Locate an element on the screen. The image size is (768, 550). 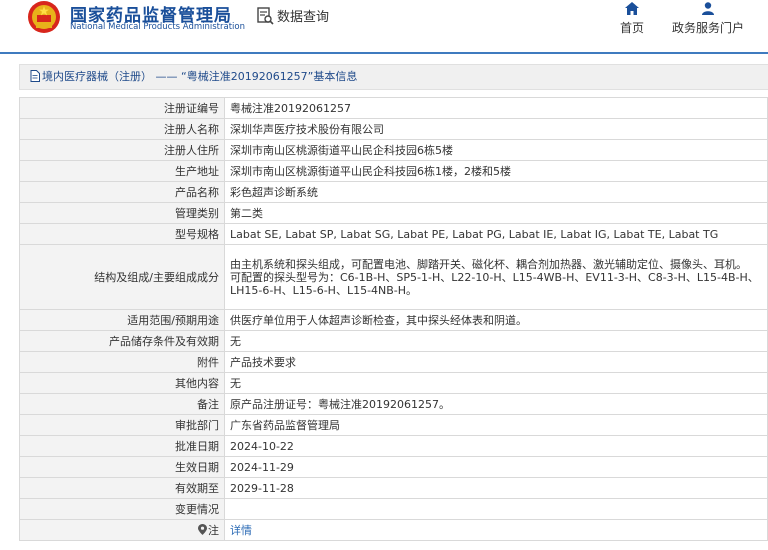
table-row: 审批部门 广东省药品监督管理局 is located at coordinates (393, 425).